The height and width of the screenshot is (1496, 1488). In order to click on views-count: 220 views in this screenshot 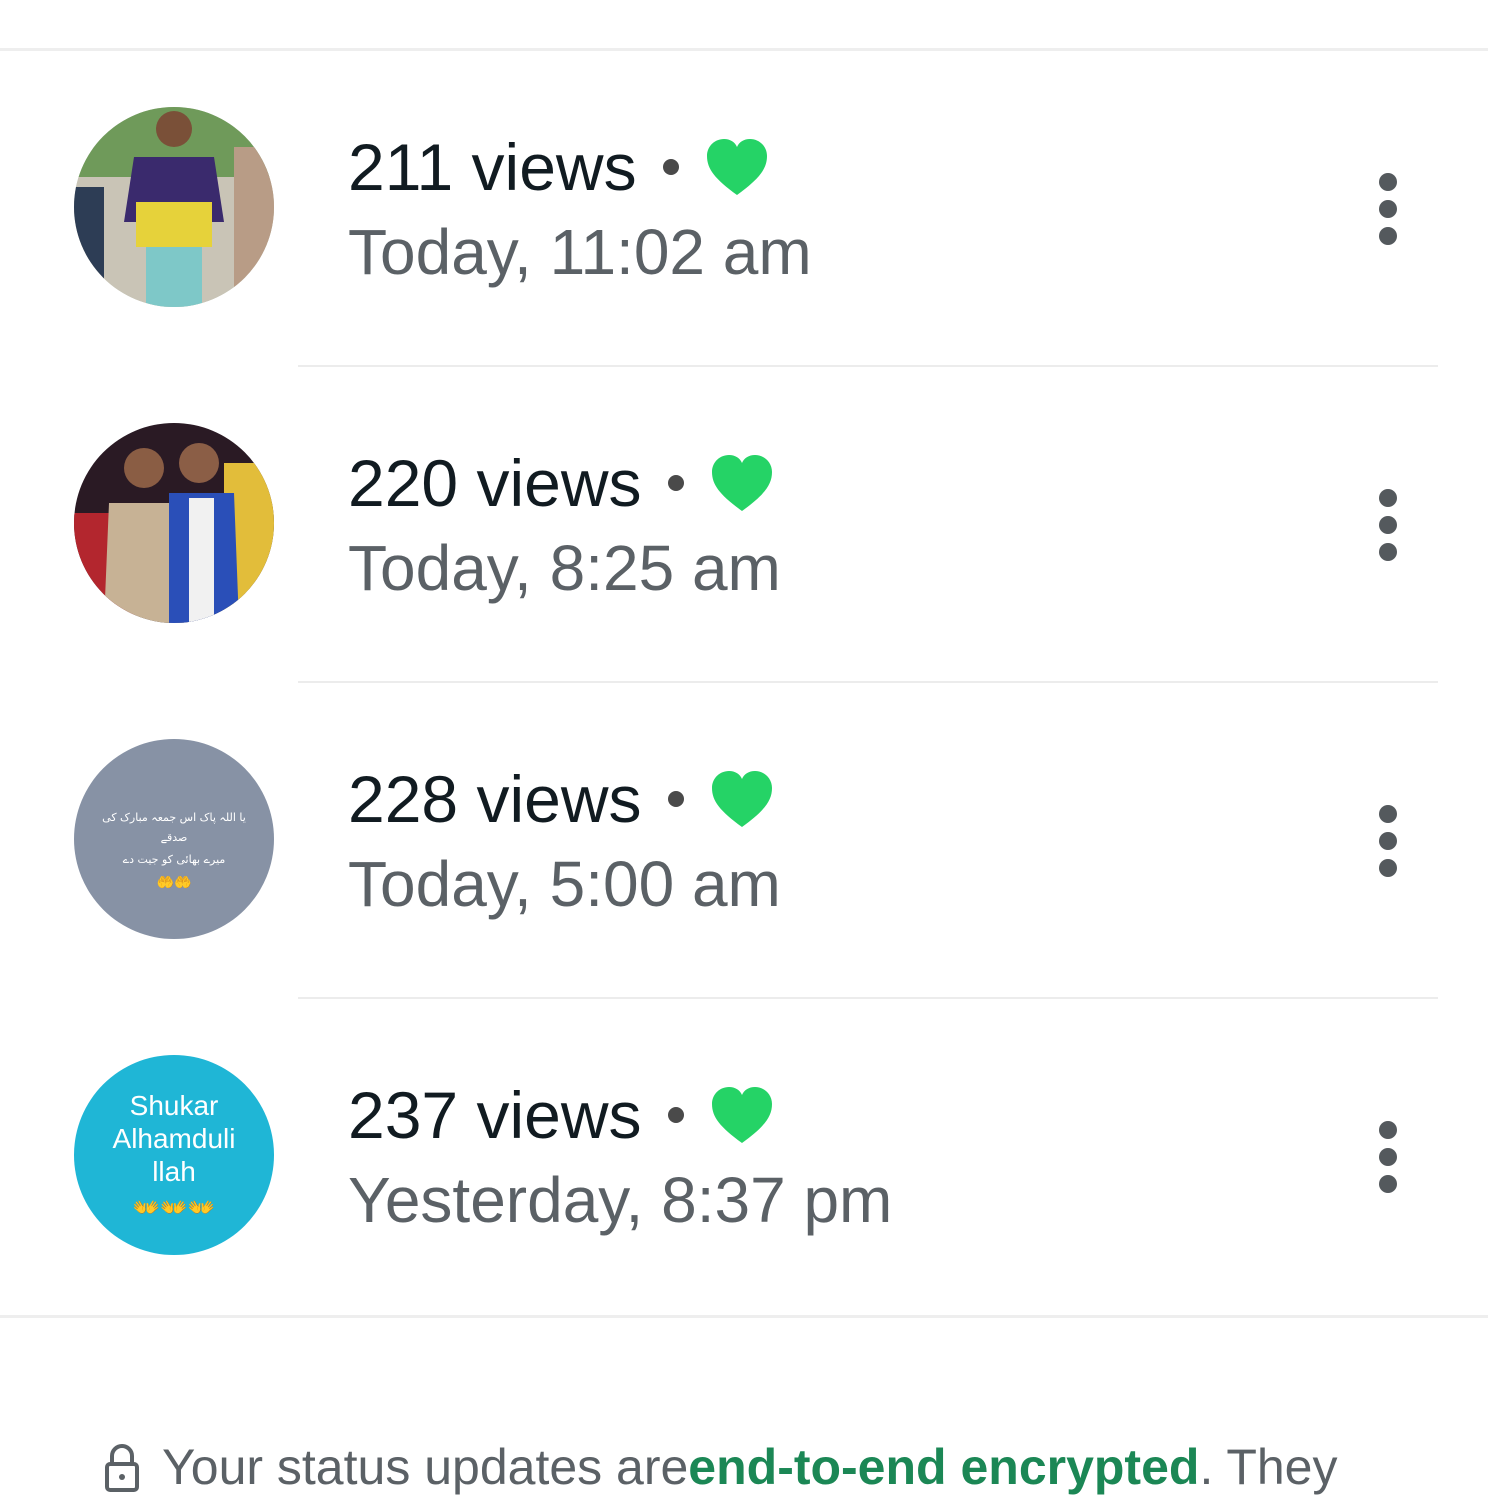, I will do `click(495, 483)`.